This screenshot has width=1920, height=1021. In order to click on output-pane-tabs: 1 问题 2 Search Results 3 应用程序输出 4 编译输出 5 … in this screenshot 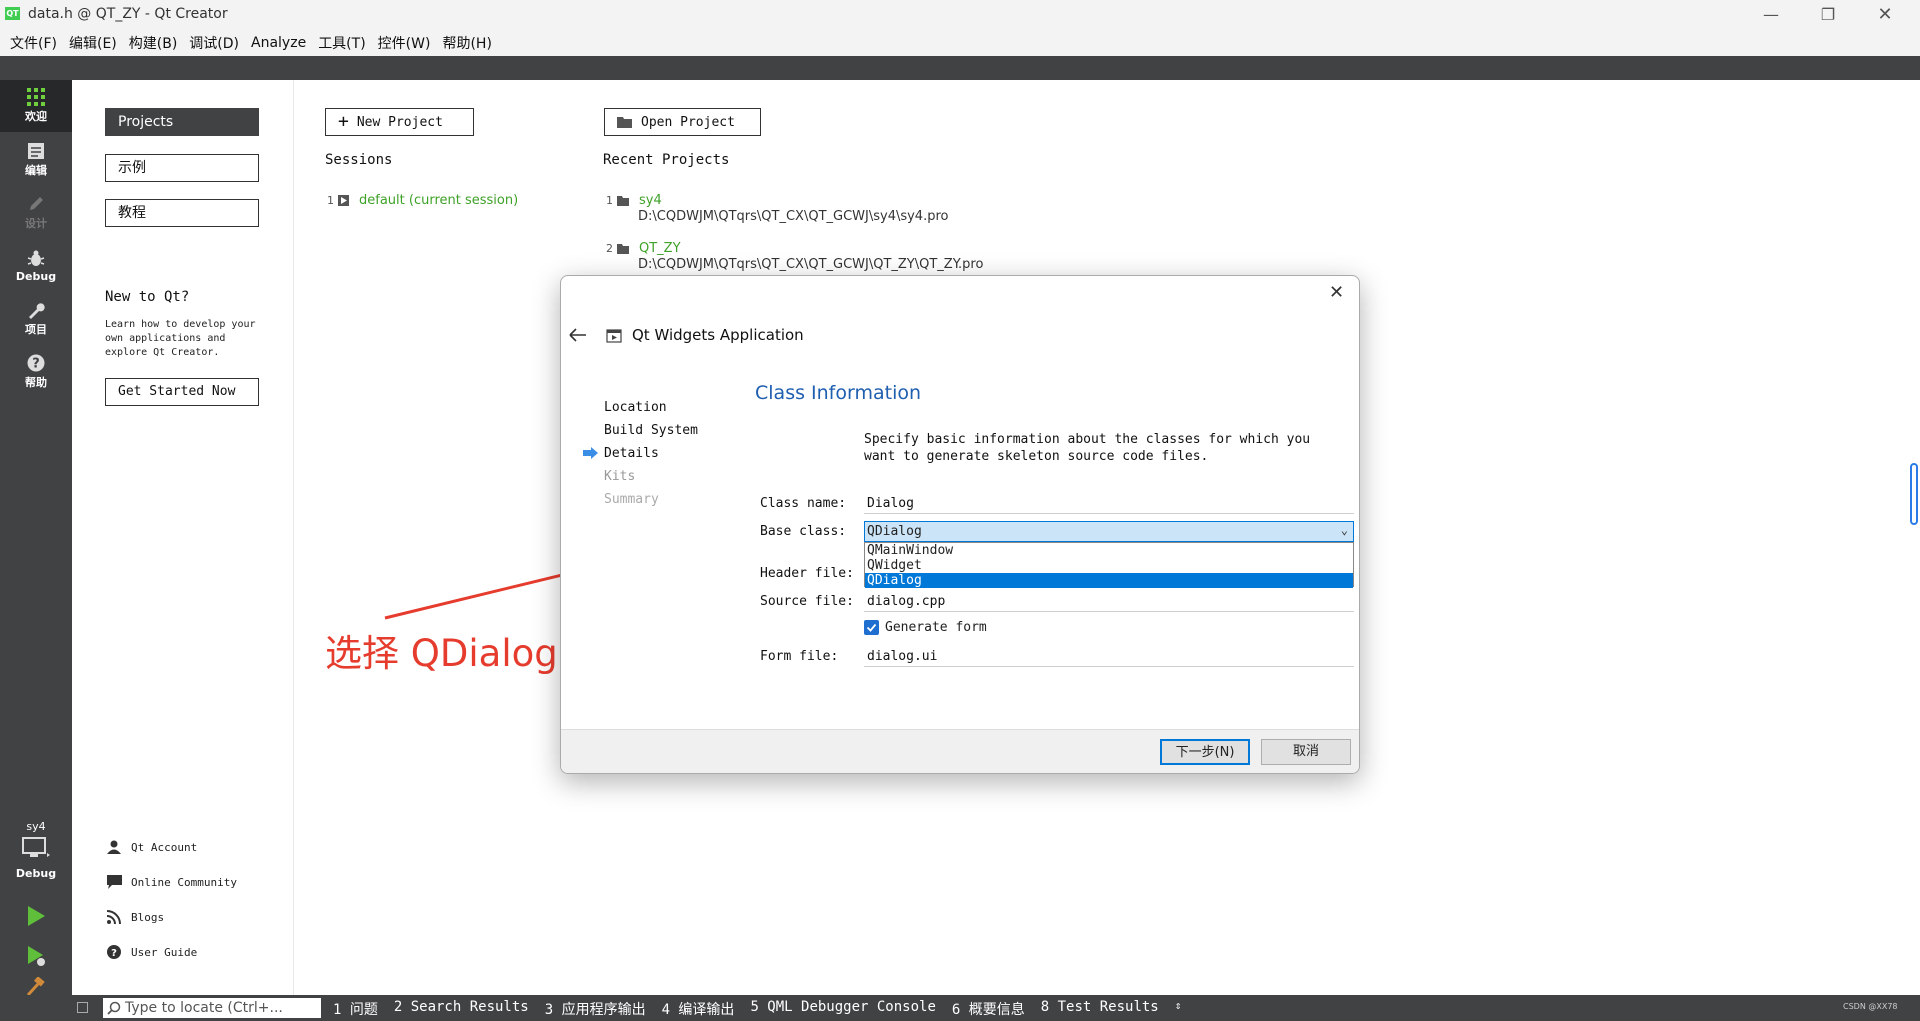, I will do `click(757, 1009)`.